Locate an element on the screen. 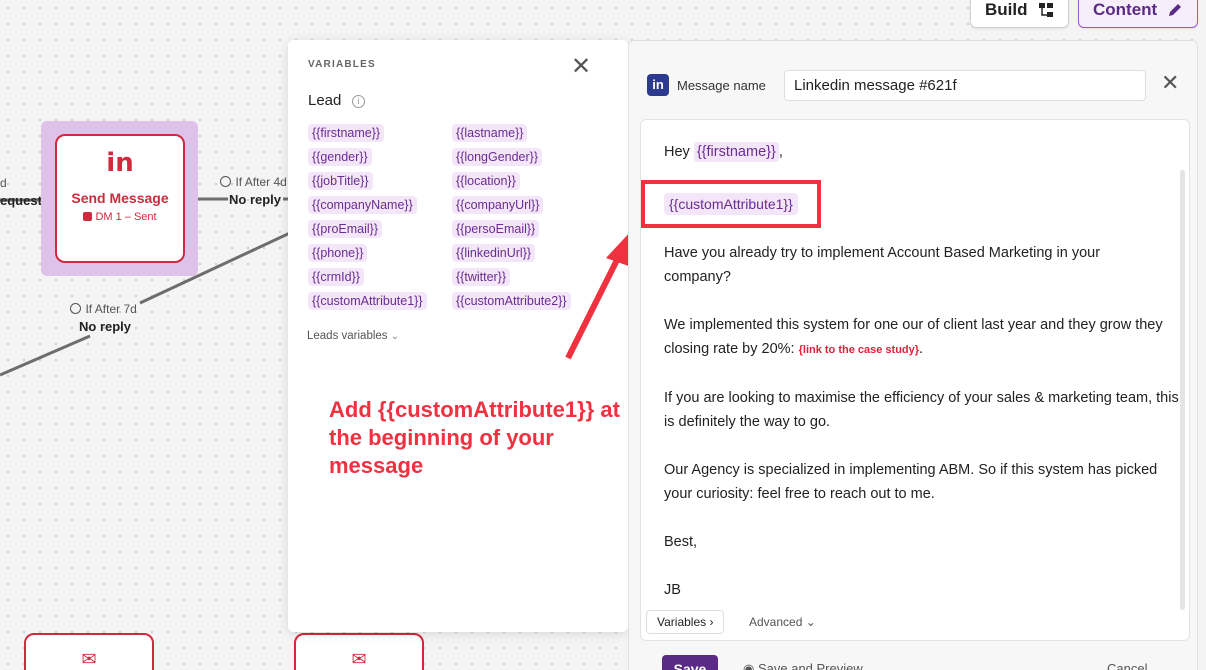 The image size is (1206, 670). signoff: Best, is located at coordinates (681, 542).